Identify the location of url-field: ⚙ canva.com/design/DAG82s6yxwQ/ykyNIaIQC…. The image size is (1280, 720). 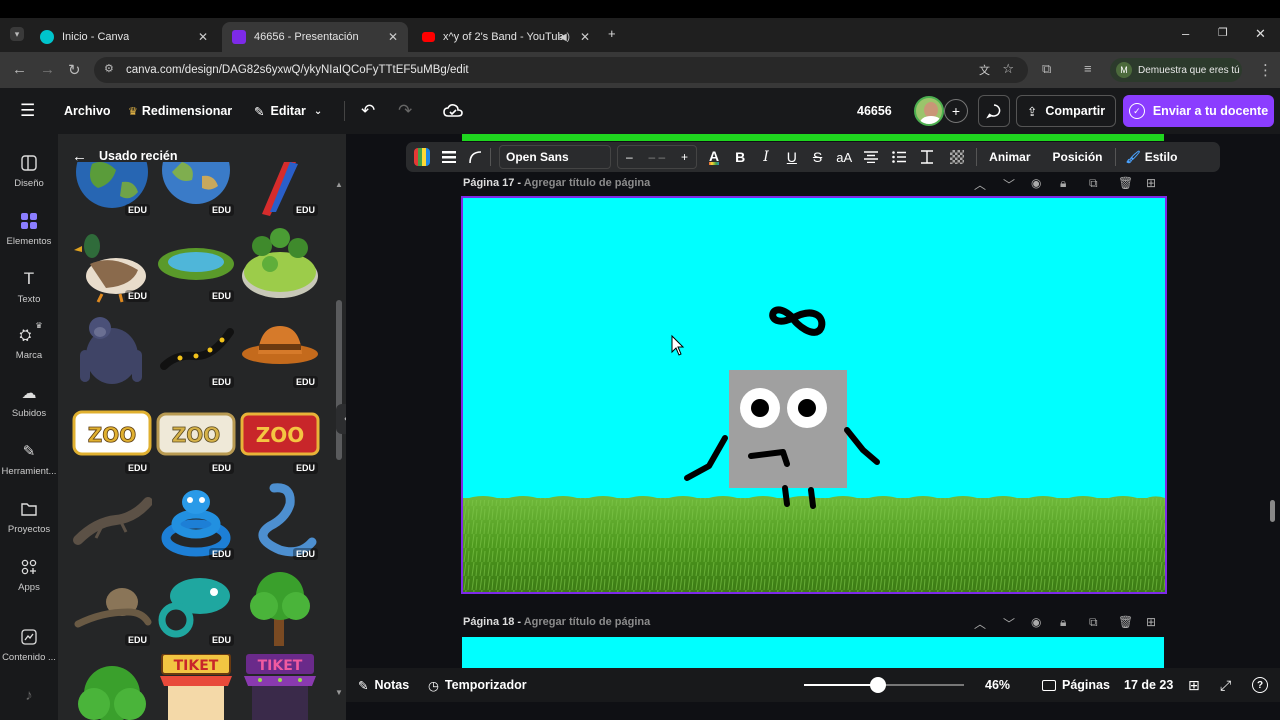
(561, 70).